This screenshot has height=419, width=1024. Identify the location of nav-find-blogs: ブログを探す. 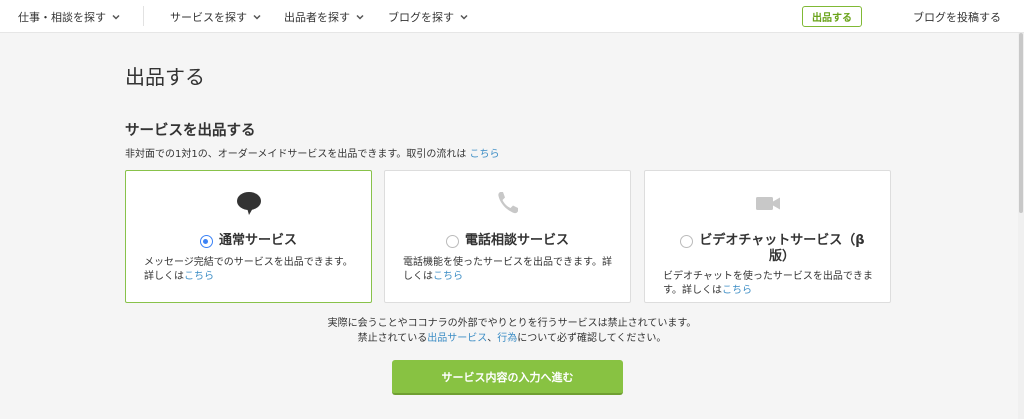
(428, 16).